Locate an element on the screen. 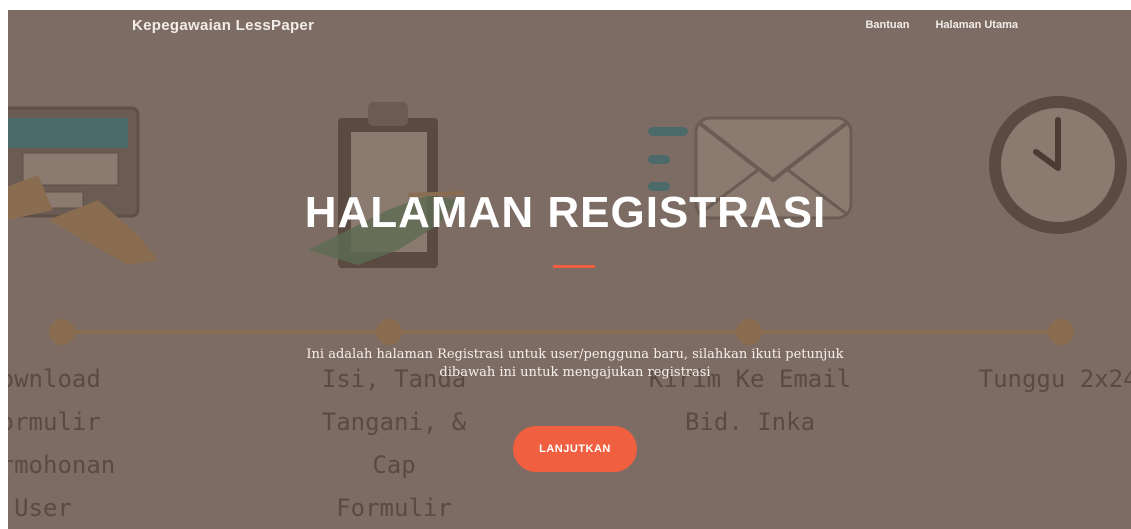 This screenshot has width=1131, height=529. nav-links: Bantuan Halaman Utama is located at coordinates (941, 25).